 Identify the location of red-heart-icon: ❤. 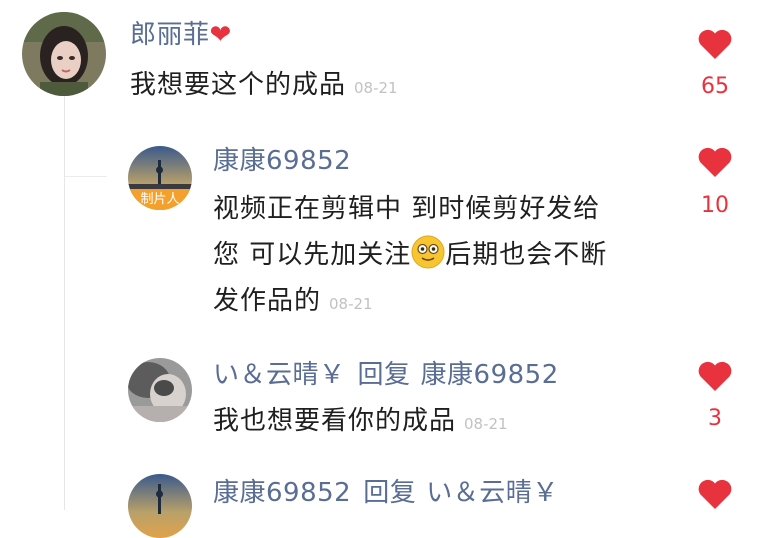
(220, 35).